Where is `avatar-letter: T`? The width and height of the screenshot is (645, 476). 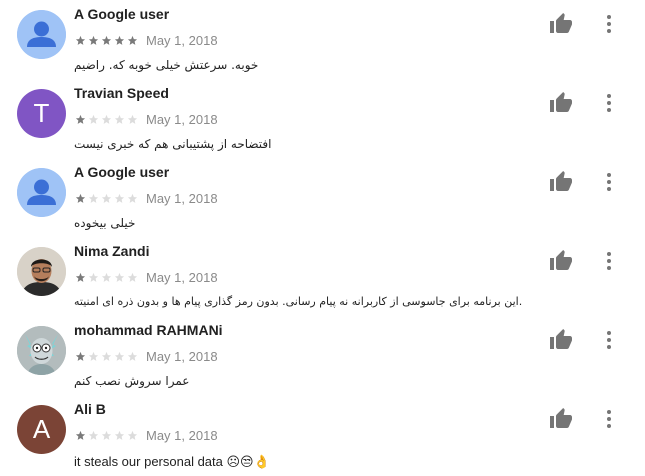
avatar-letter: T is located at coordinates (41, 113).